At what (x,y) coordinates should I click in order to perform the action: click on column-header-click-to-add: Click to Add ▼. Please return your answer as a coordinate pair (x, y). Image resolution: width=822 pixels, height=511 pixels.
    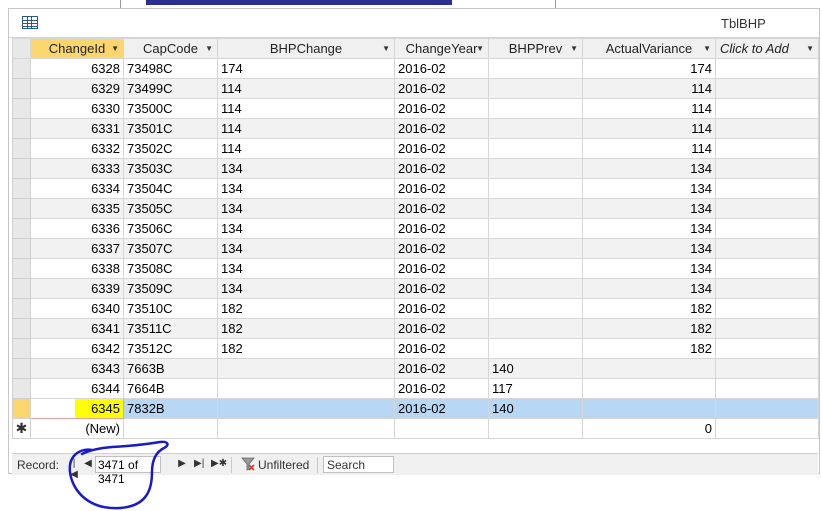
    Looking at the image, I should click on (767, 48).